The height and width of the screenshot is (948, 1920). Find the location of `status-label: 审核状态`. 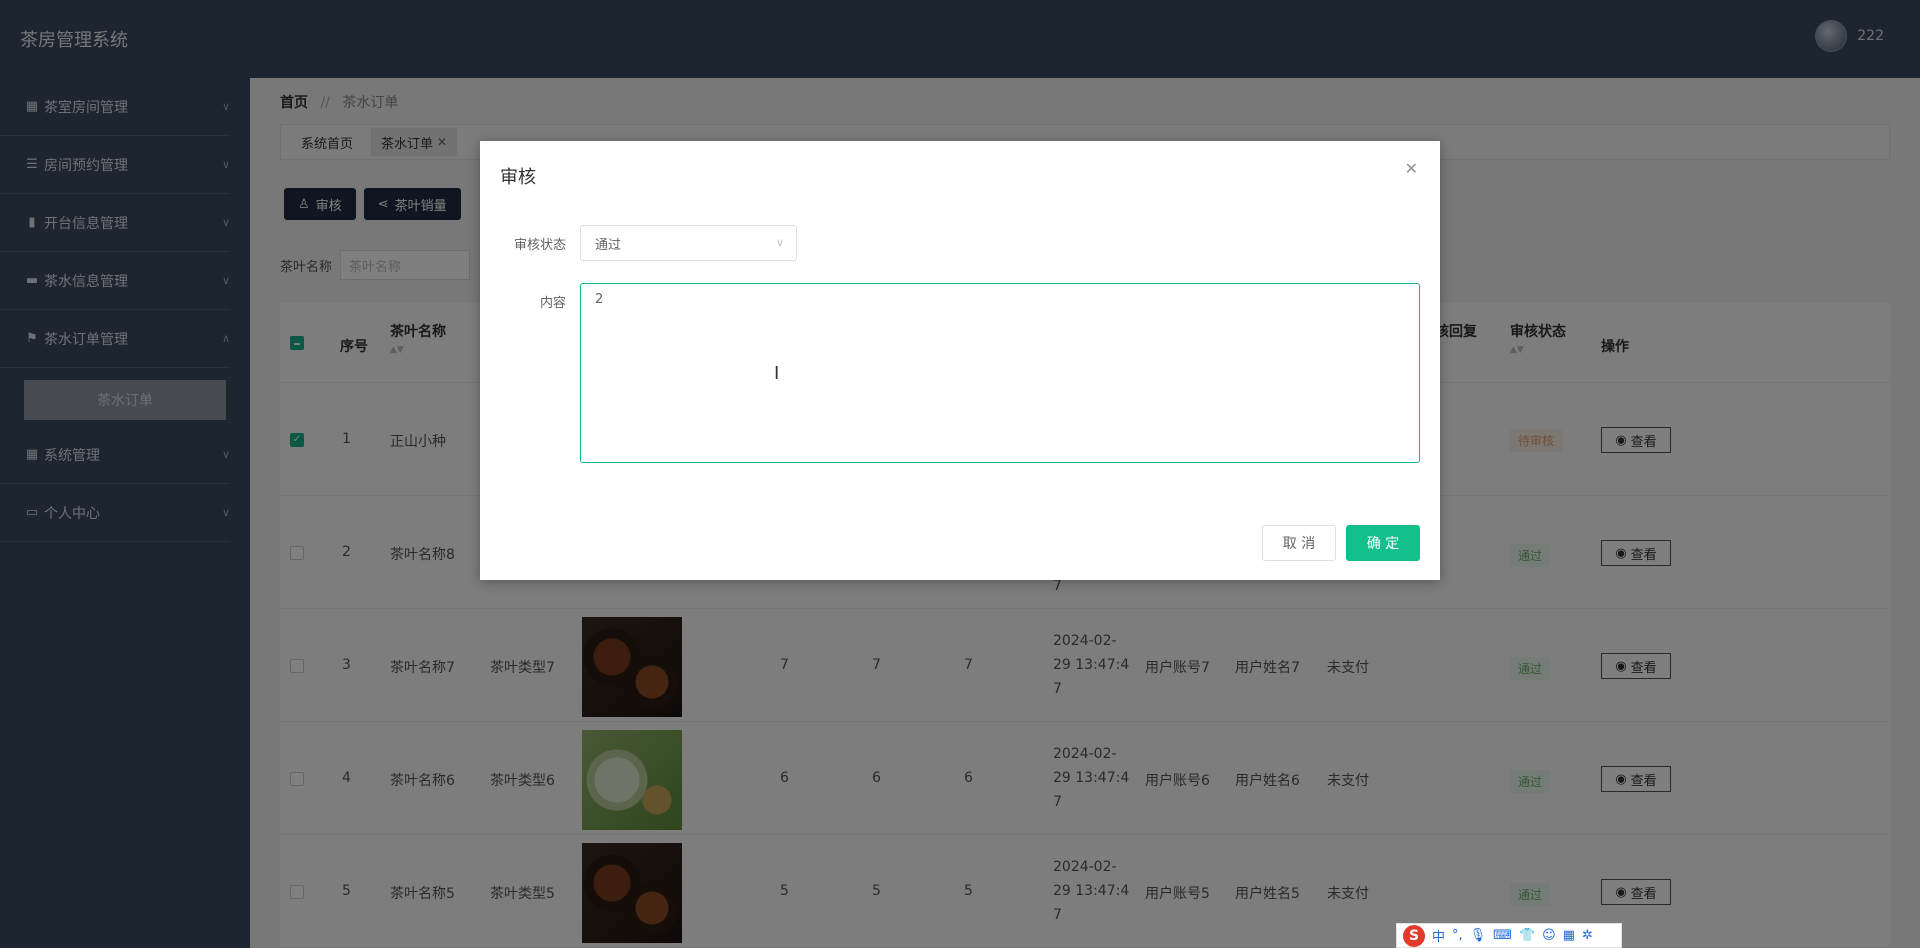

status-label: 审核状态 is located at coordinates (539, 245).